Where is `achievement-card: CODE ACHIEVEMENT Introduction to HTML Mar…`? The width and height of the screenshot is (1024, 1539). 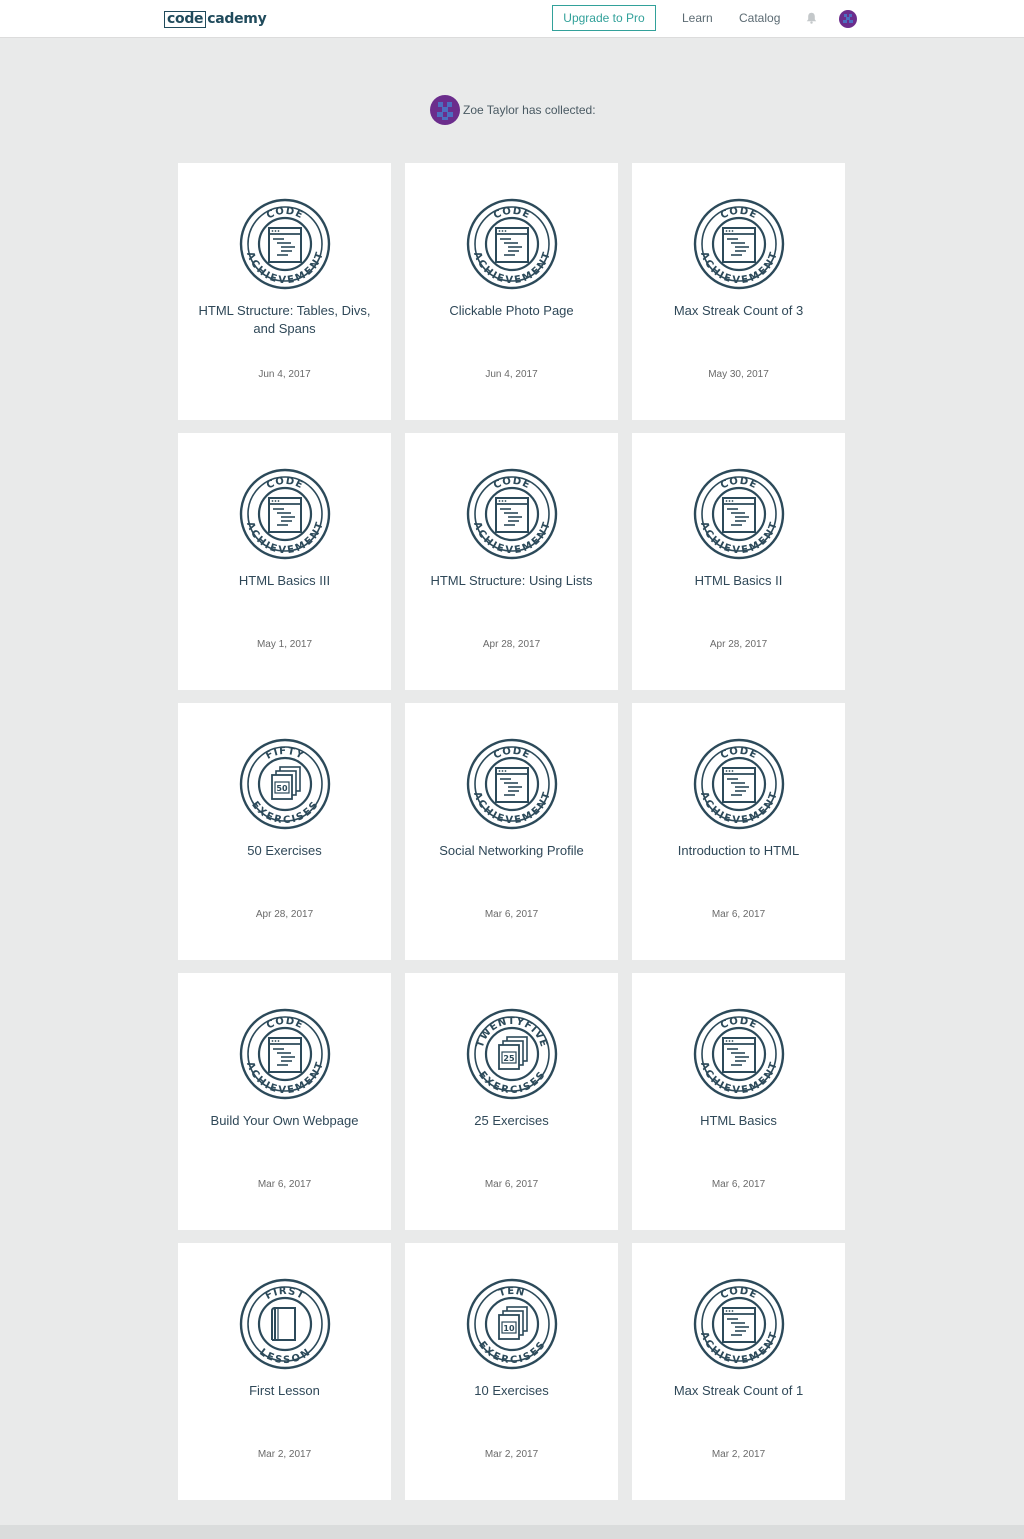 achievement-card: CODE ACHIEVEMENT Introduction to HTML Mar… is located at coordinates (738, 831).